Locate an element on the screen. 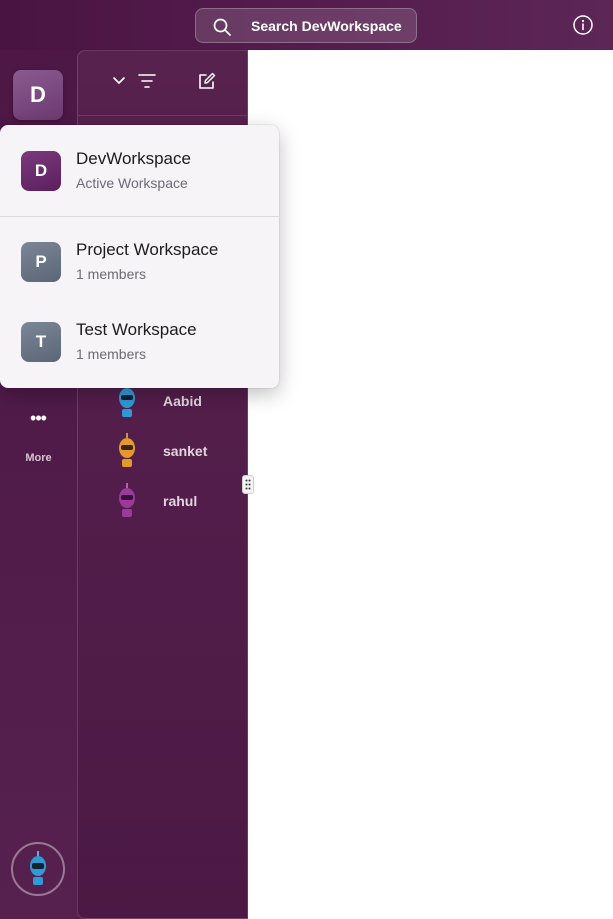  more-label: More is located at coordinates (38, 458).